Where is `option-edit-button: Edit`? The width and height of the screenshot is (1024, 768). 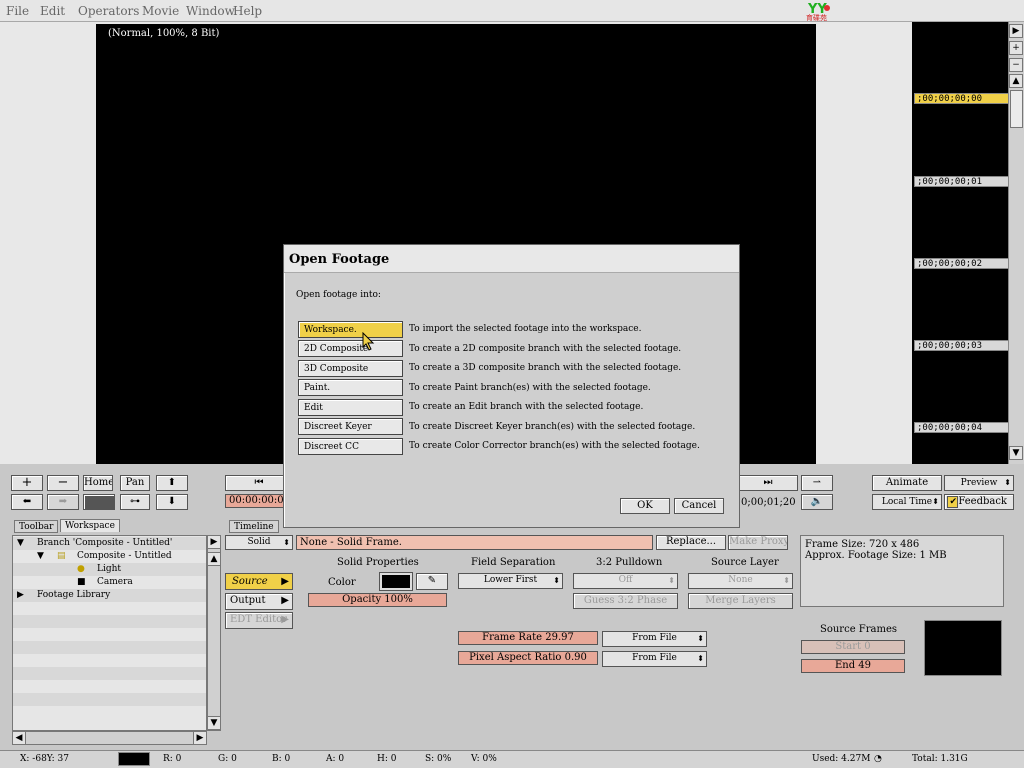
option-edit-button: Edit is located at coordinates (350, 407).